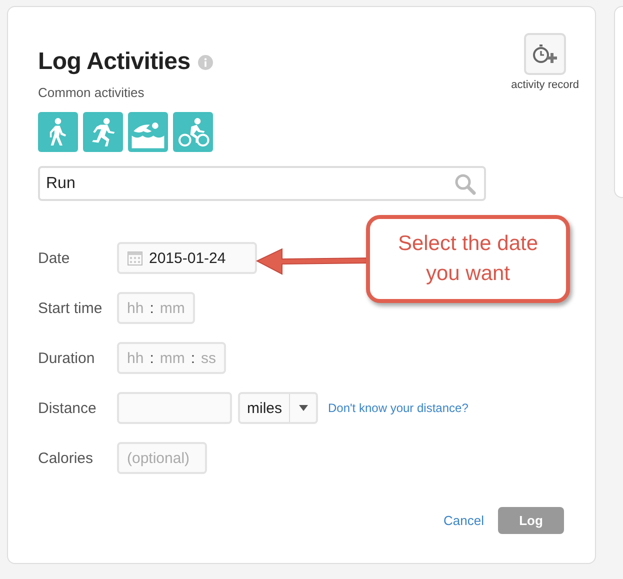  What do you see at coordinates (135, 258) in the screenshot?
I see `calendar-icon` at bounding box center [135, 258].